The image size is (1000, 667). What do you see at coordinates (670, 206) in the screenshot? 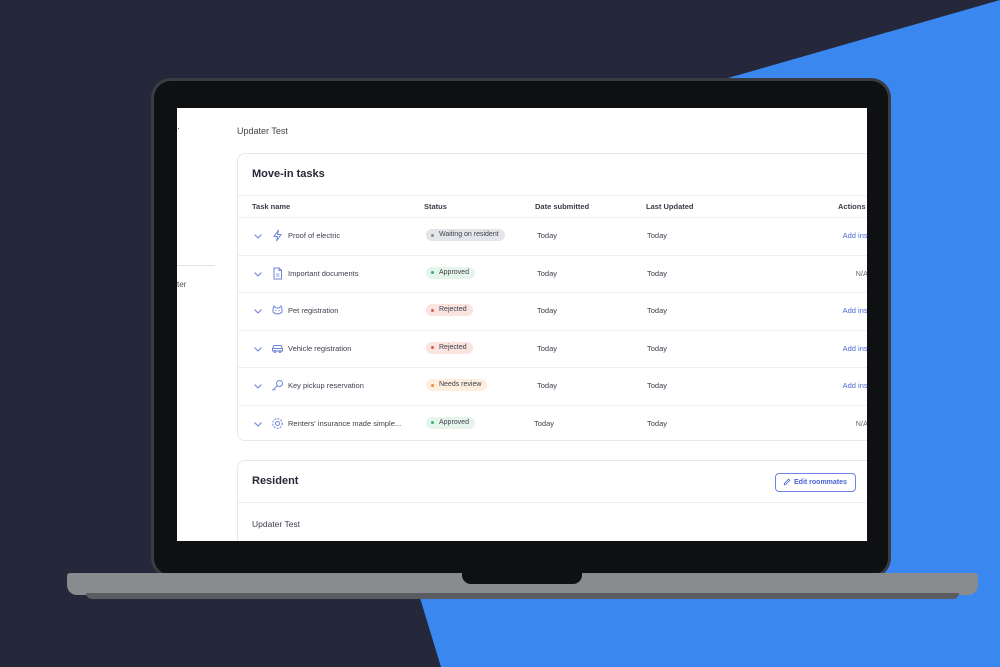
I see `column-header-last-updated: Last Updated` at bounding box center [670, 206].